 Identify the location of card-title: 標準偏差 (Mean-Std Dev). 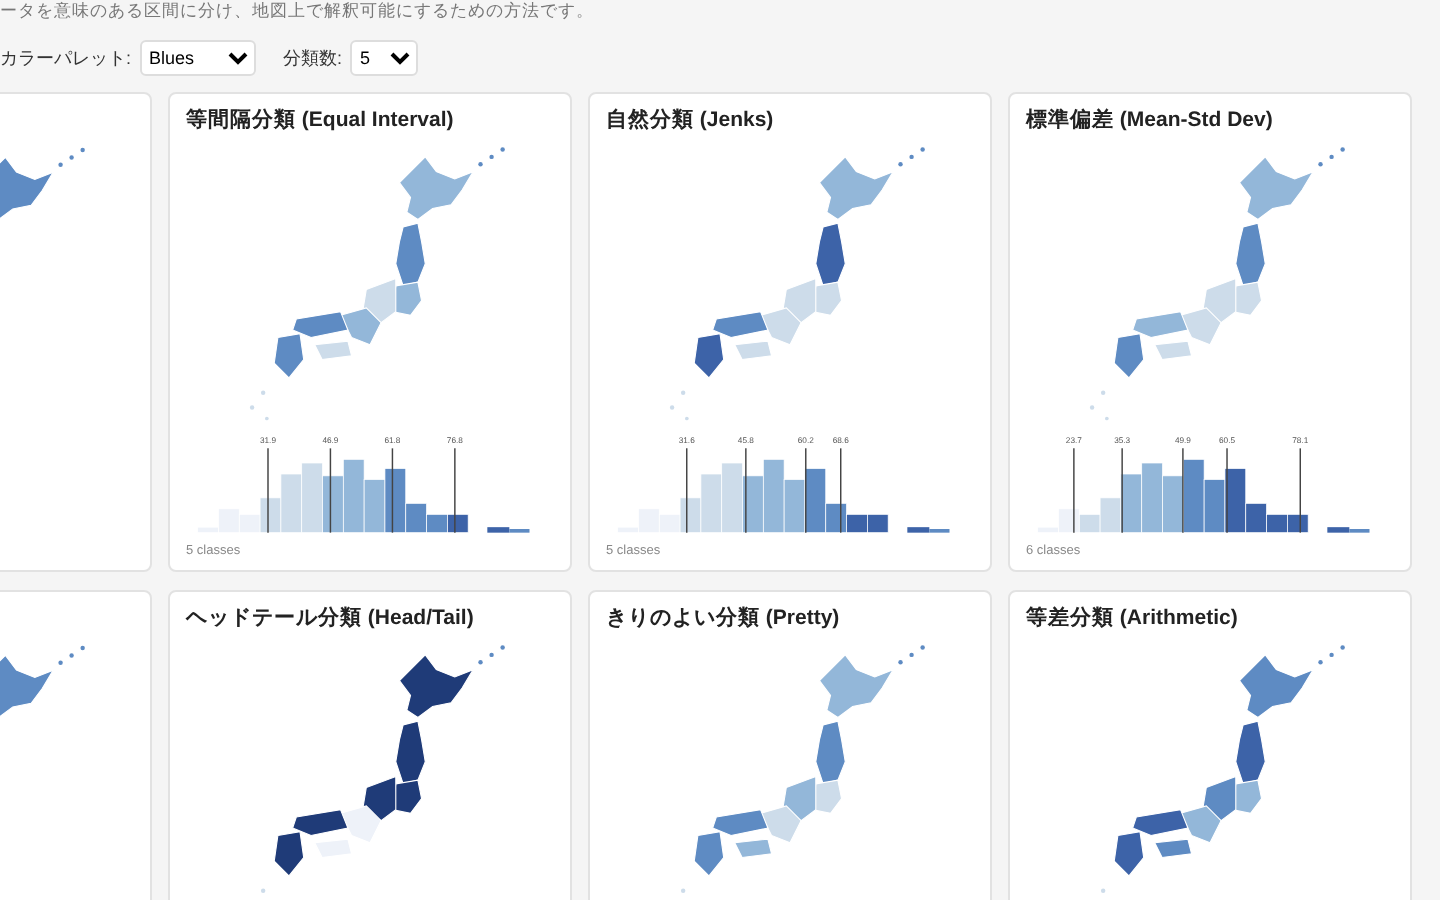
(1150, 120).